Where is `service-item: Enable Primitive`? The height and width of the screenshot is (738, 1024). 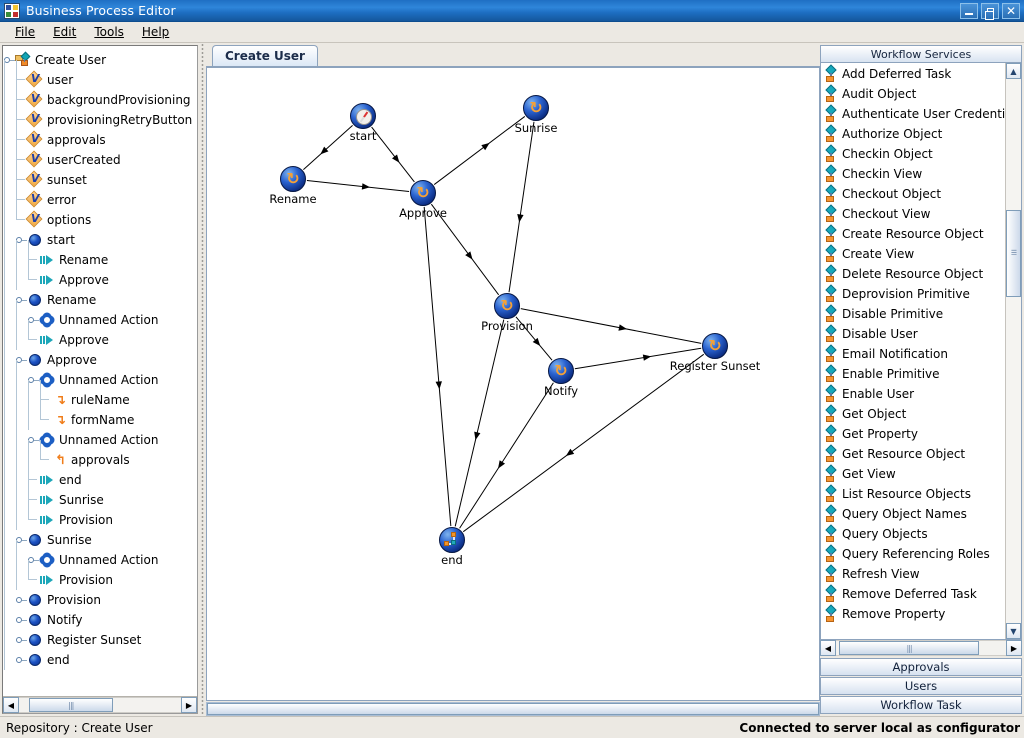
service-item: Enable Primitive is located at coordinates (913, 374).